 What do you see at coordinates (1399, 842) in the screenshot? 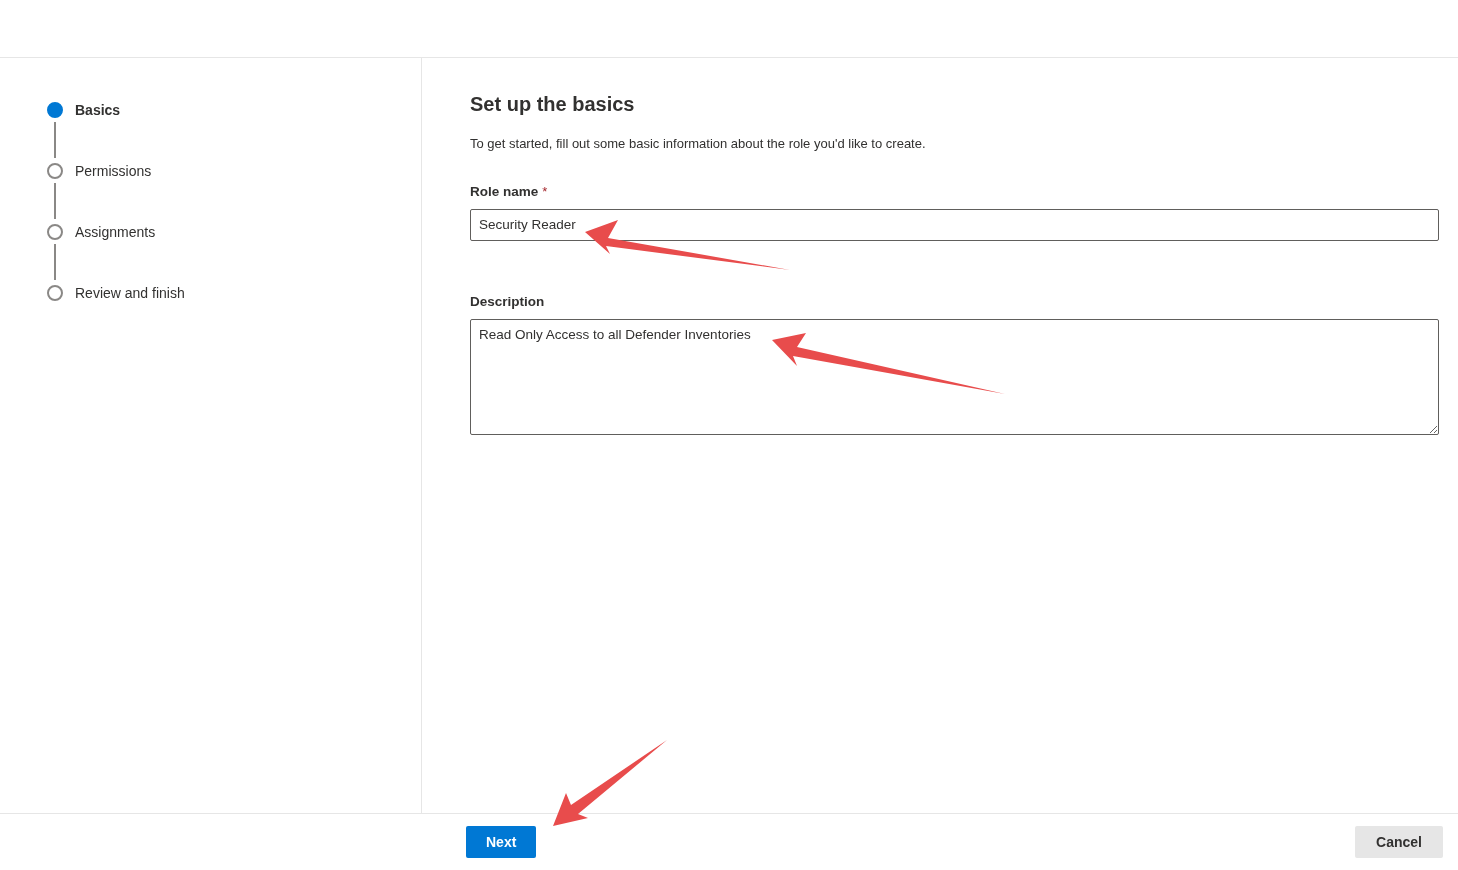
I see `cancel-button: Cancel` at bounding box center [1399, 842].